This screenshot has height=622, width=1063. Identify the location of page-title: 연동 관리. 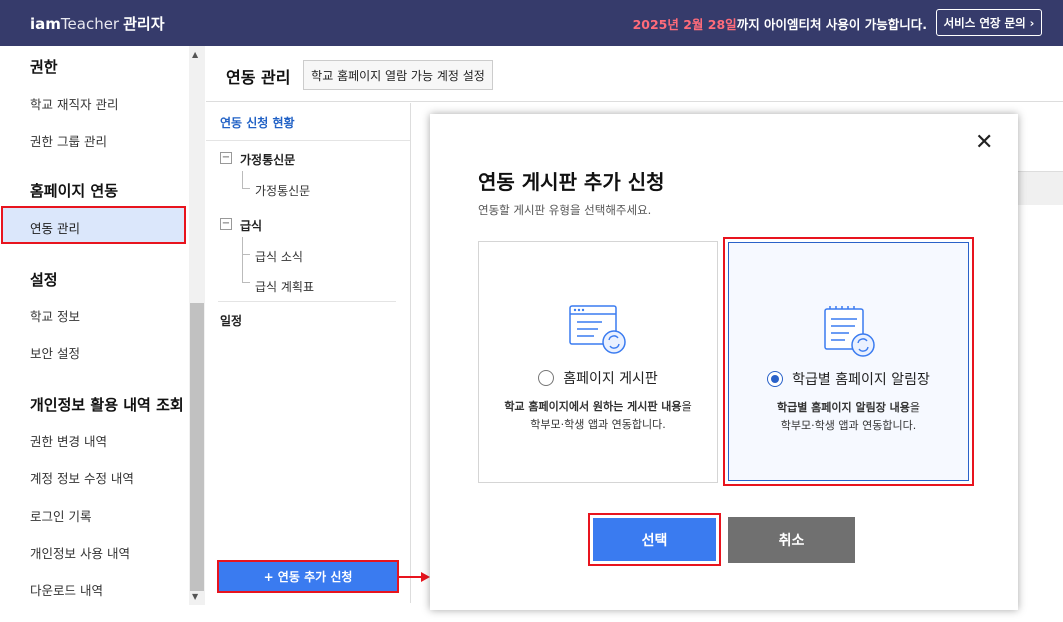
(258, 77).